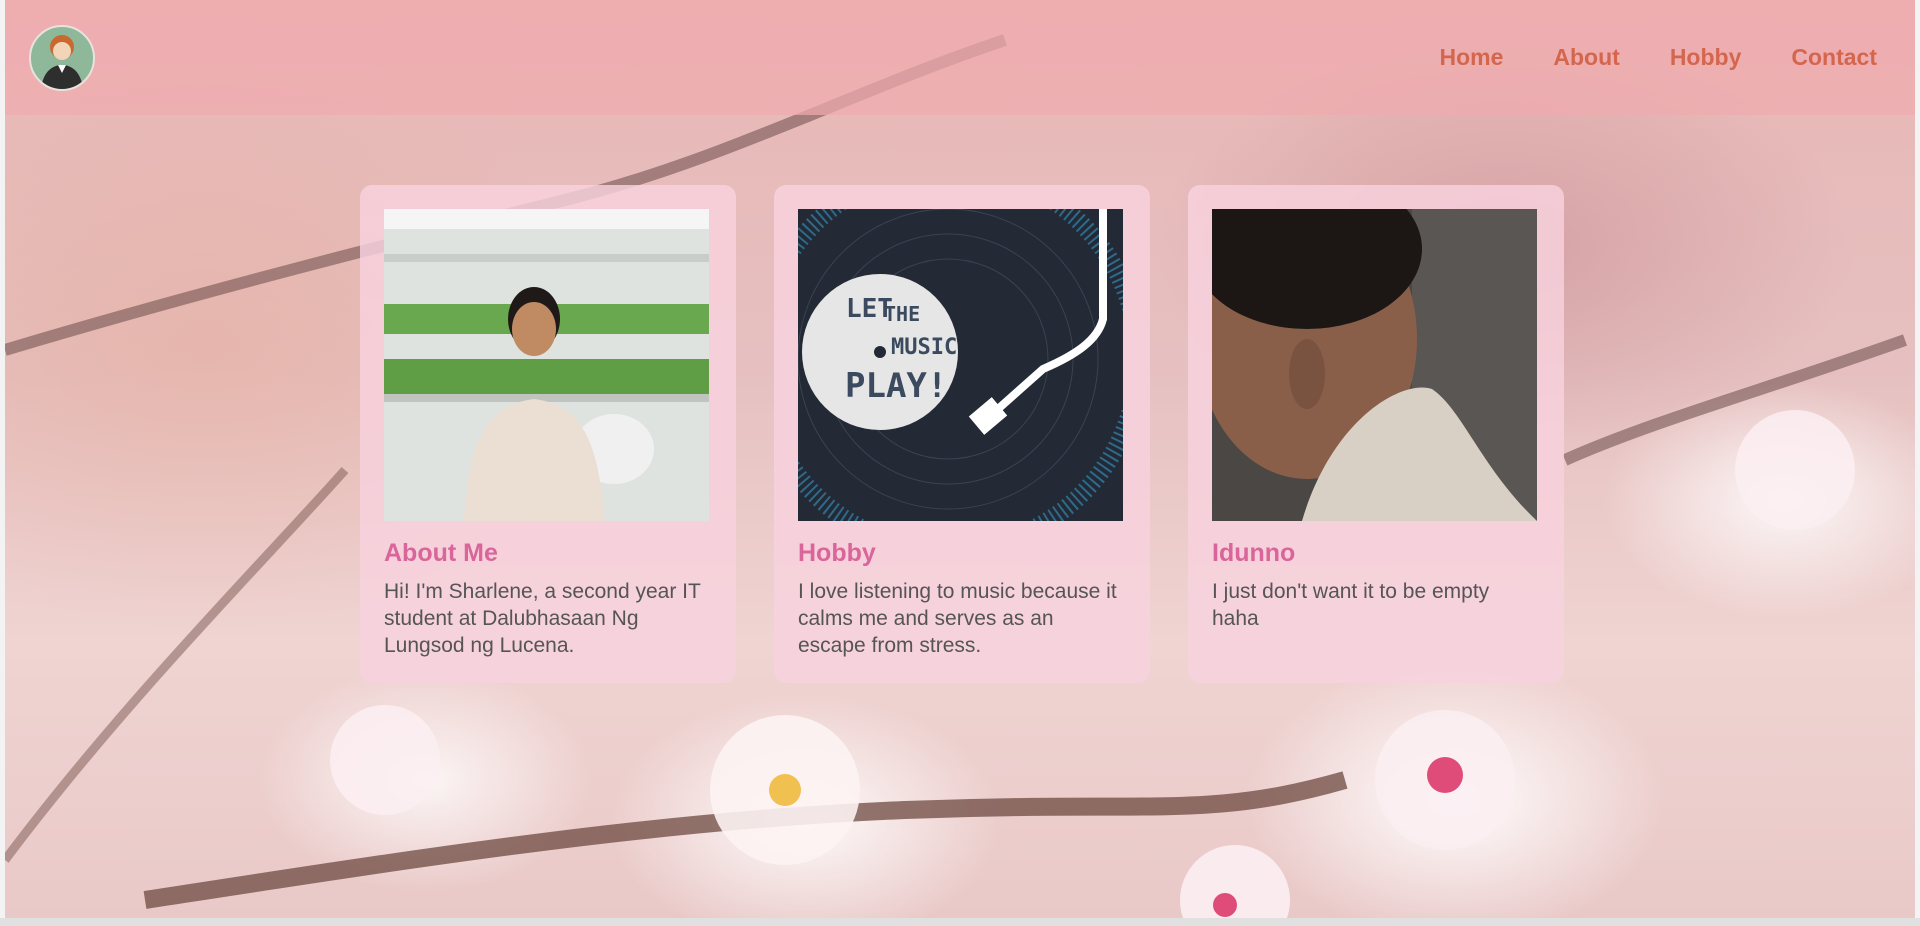  Describe the element at coordinates (960, 57) in the screenshot. I see `navbar: Home About Hobby Contact` at that location.